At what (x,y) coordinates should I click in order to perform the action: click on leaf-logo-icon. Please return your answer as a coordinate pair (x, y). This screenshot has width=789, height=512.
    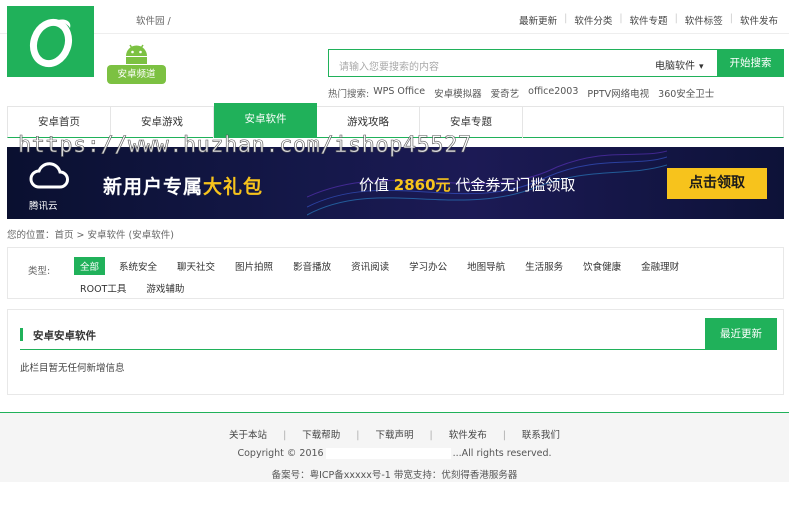
    Looking at the image, I should click on (51, 43).